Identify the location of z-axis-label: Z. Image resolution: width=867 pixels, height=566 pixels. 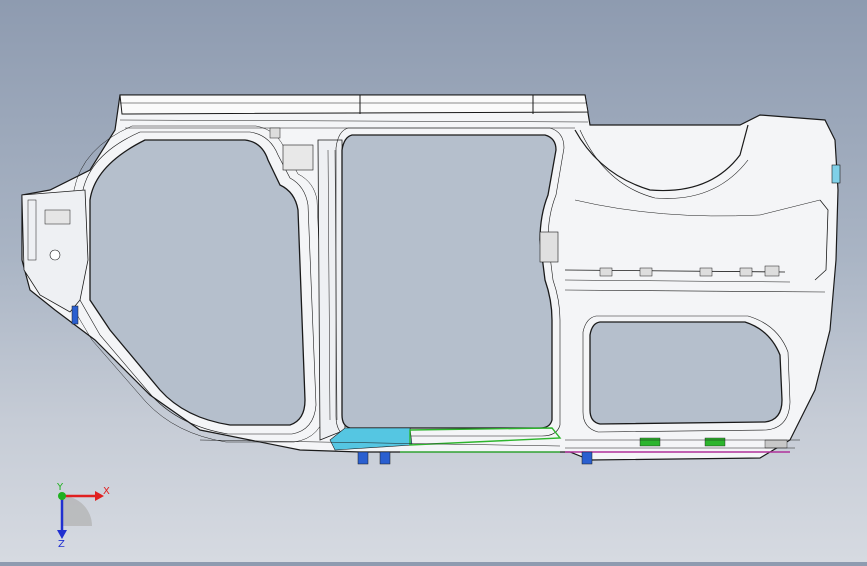
(61, 543).